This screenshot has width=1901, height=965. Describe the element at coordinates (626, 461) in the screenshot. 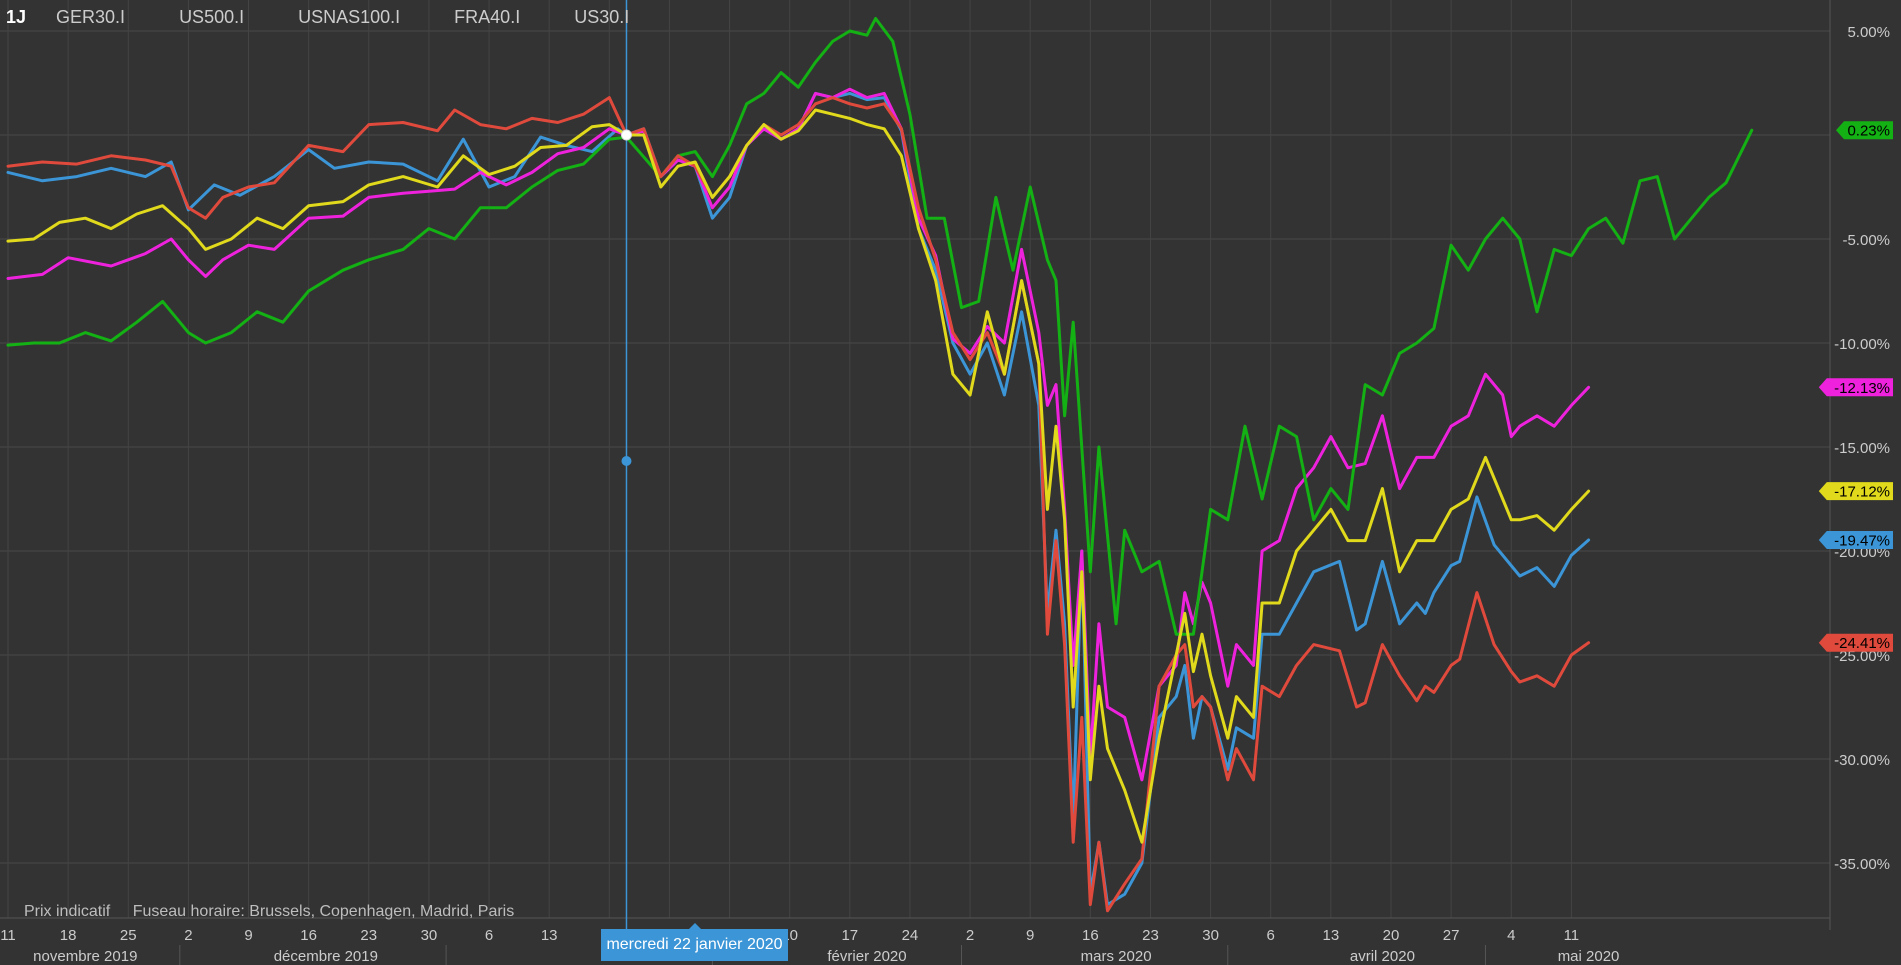

I see `crosshair-handle` at that location.